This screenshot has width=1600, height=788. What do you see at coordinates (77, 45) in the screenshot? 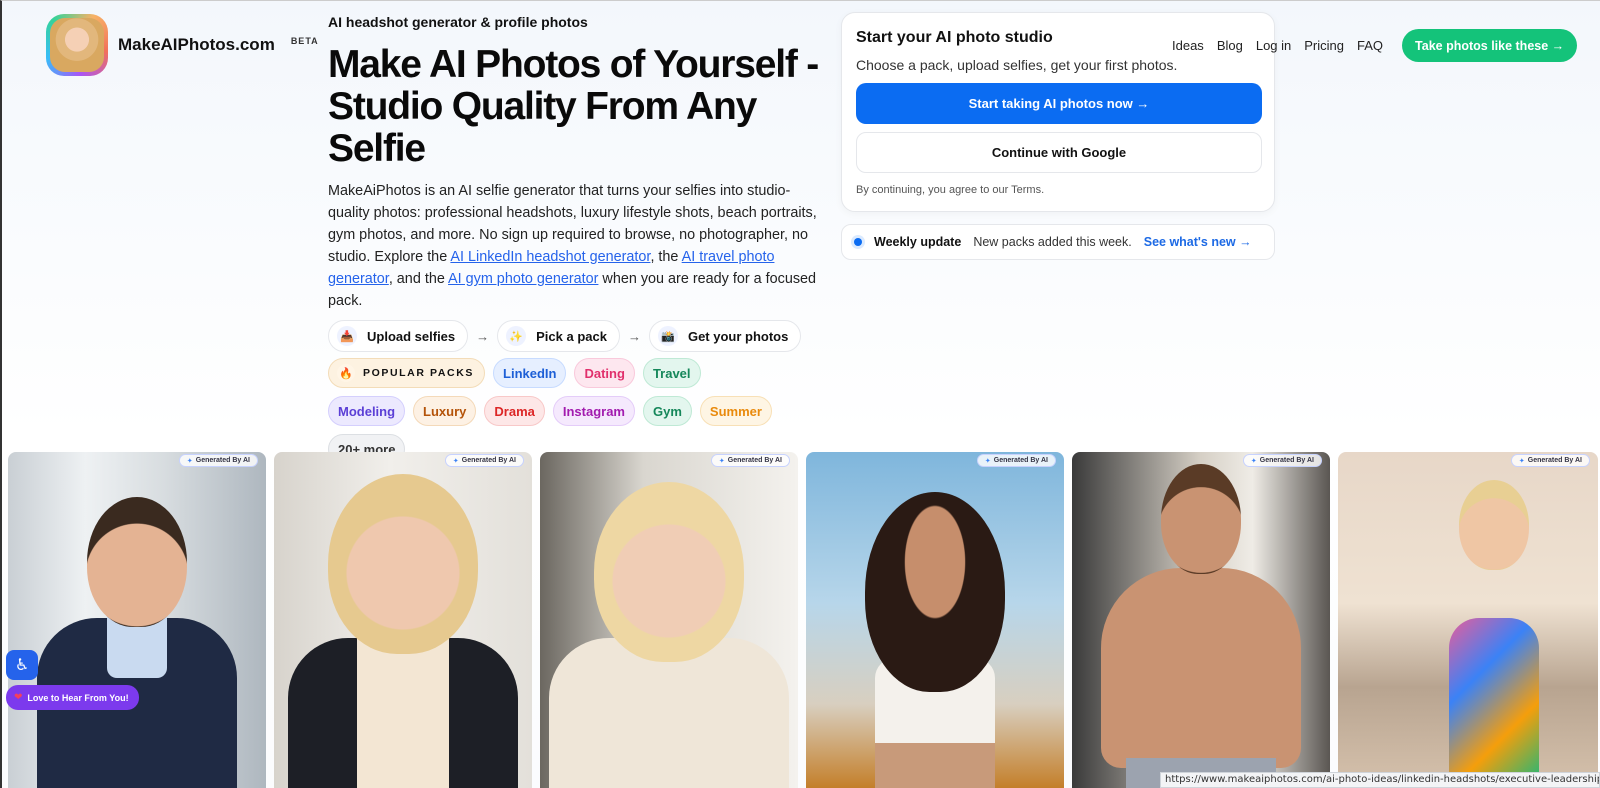
I see `logo-avatar` at bounding box center [77, 45].